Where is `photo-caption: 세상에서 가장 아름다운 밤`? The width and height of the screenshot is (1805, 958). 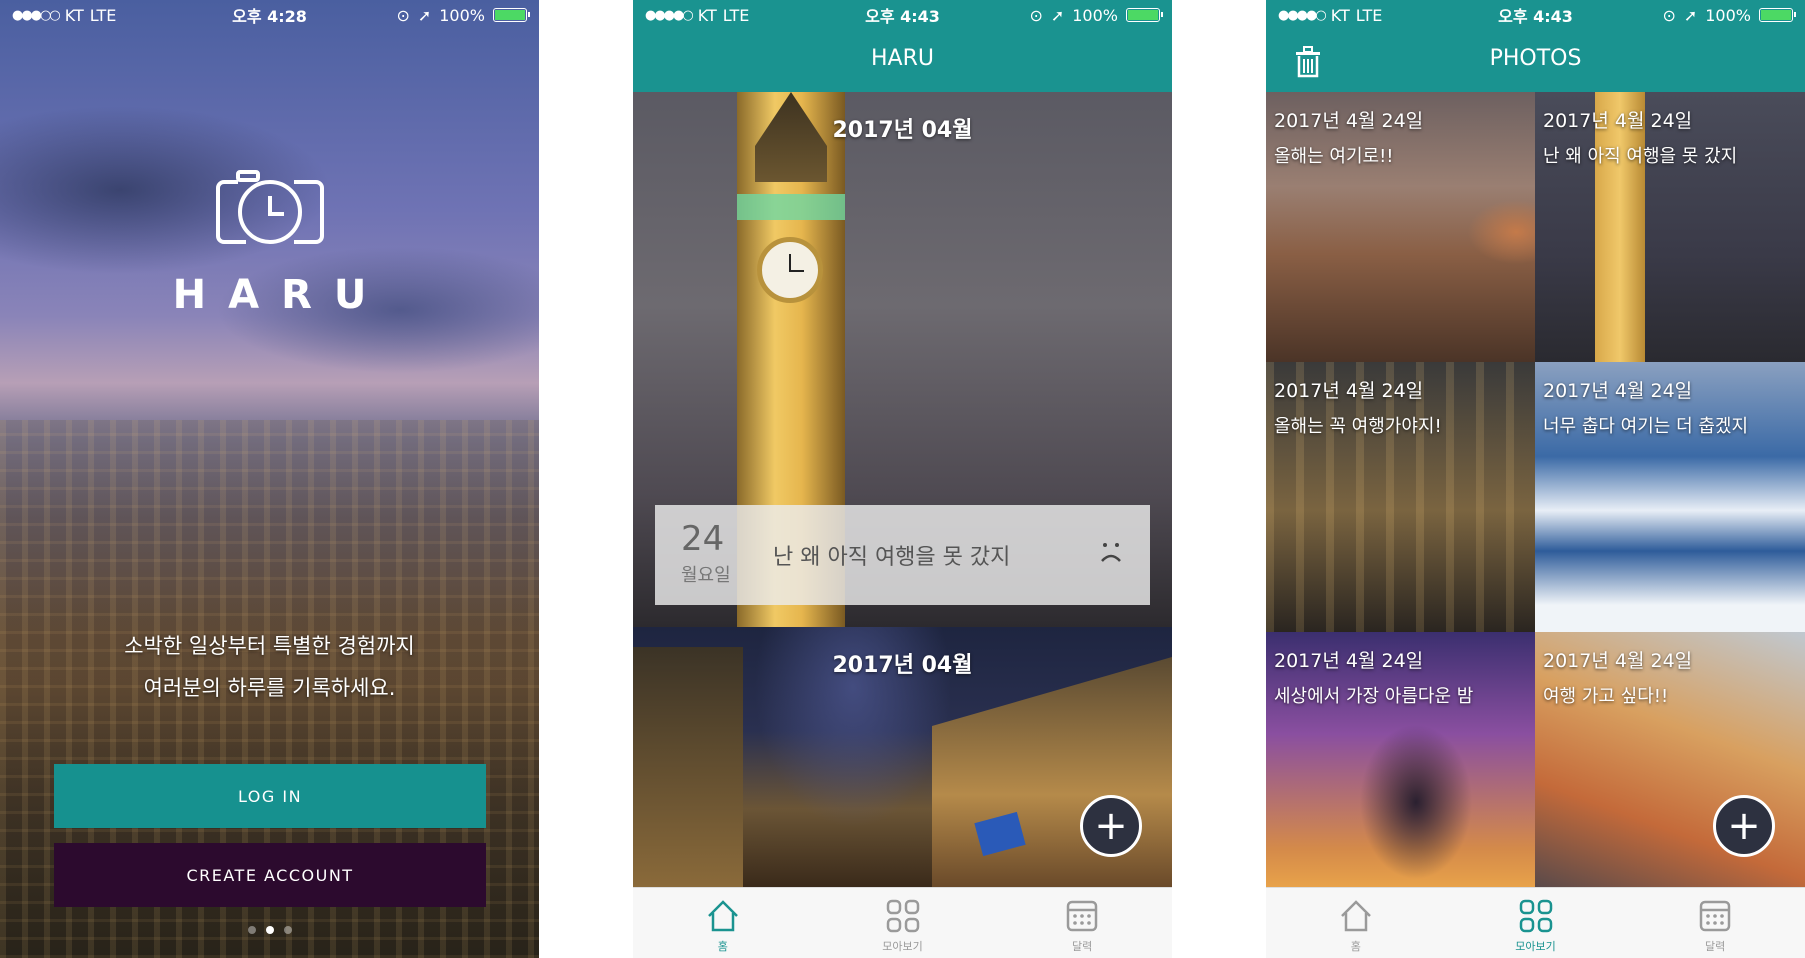 photo-caption: 세상에서 가장 아름다운 밤 is located at coordinates (1374, 696).